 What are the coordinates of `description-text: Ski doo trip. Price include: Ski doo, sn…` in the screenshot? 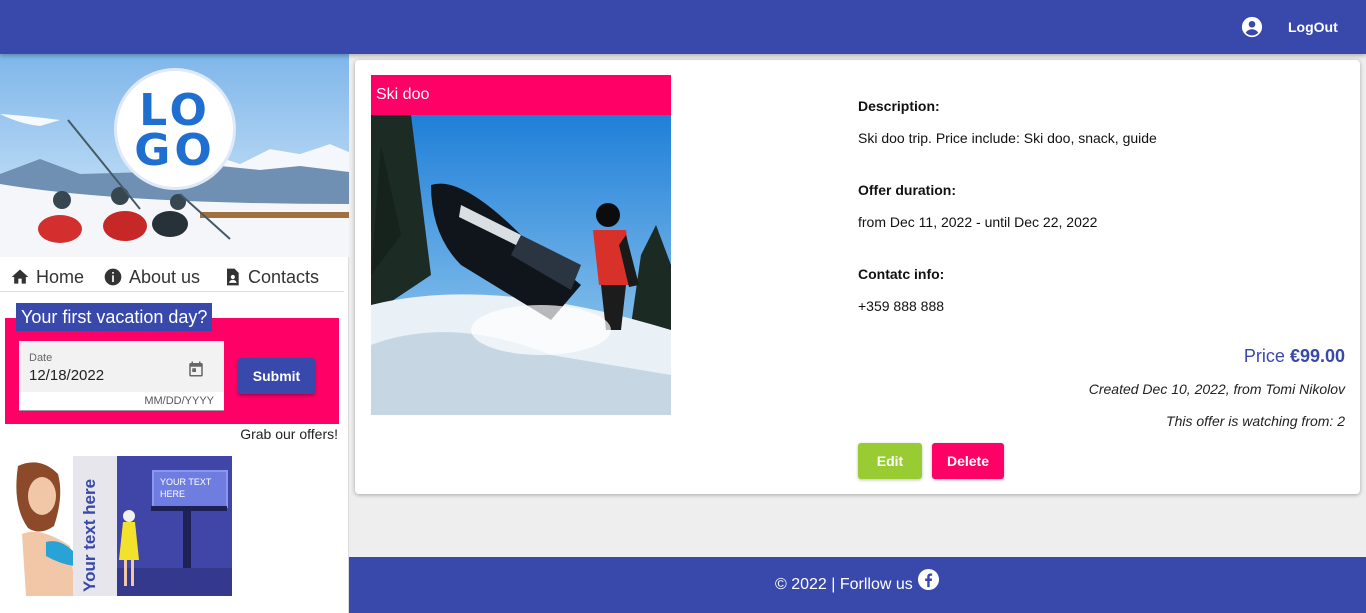 It's located at (1007, 138).